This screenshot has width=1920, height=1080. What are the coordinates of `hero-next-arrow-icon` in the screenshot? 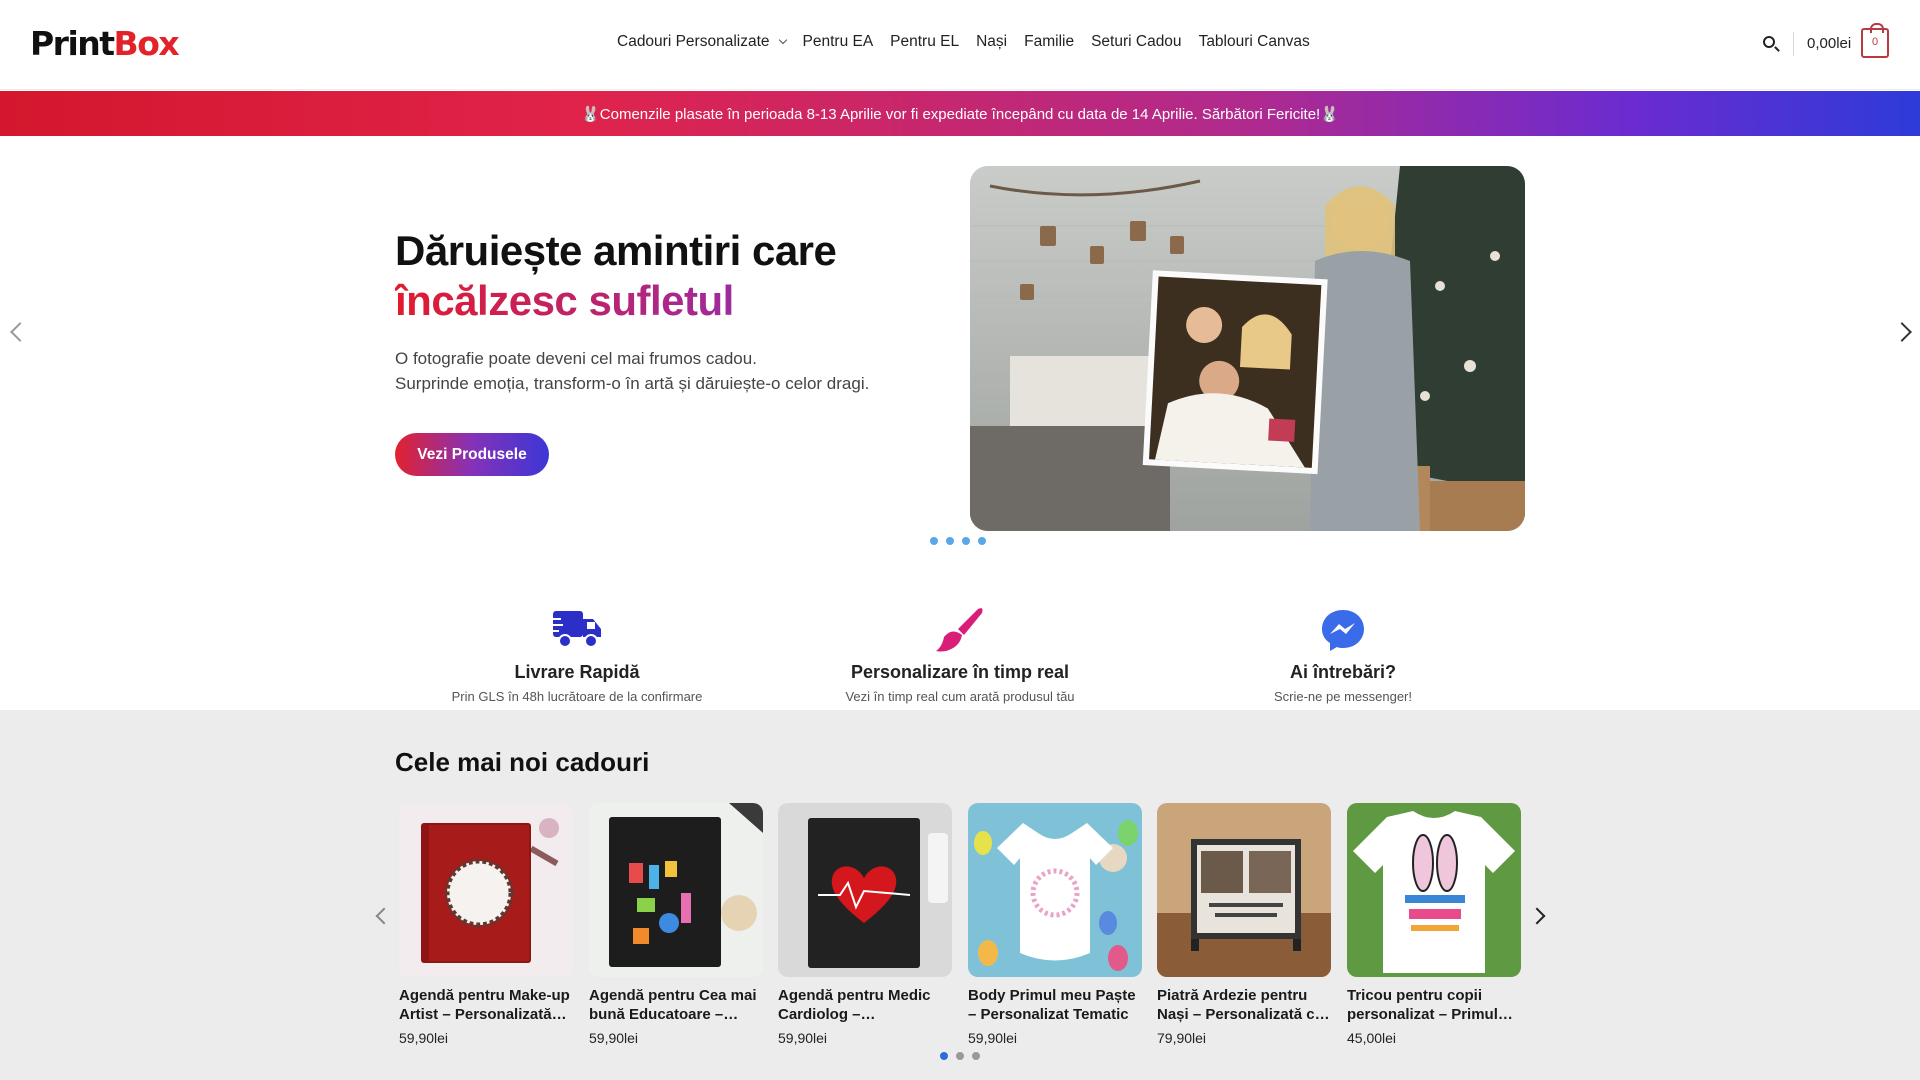 It's located at (1902, 332).